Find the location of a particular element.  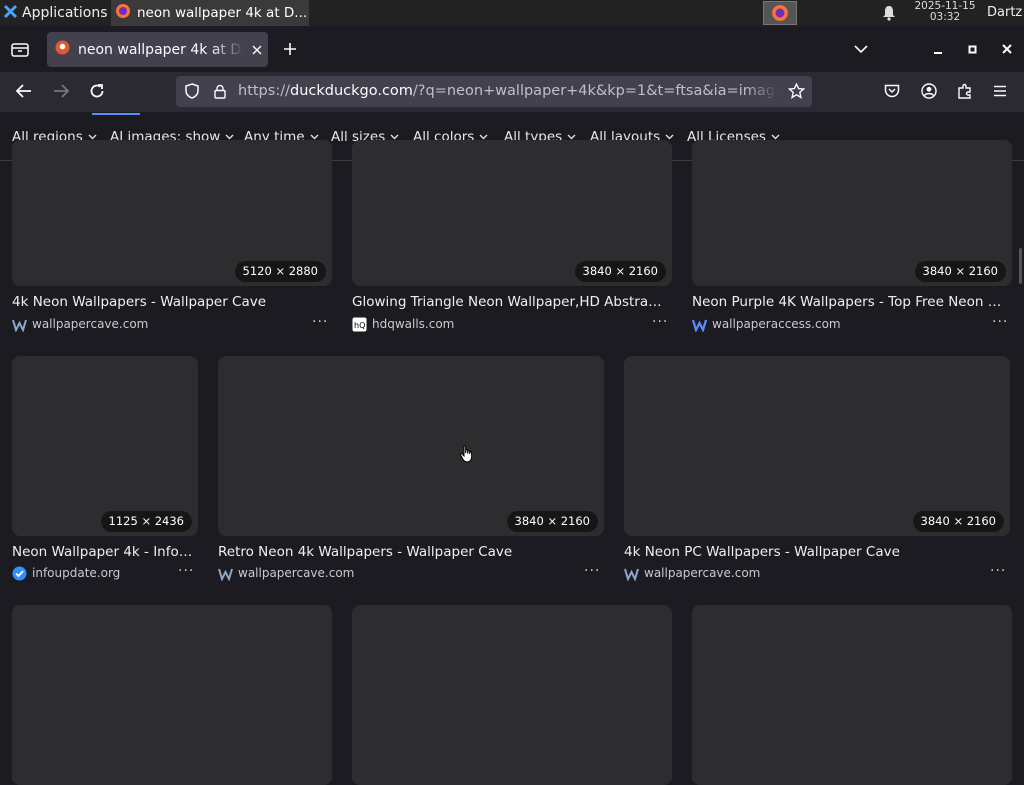

tracking-protection-shield-icon is located at coordinates (192, 91).